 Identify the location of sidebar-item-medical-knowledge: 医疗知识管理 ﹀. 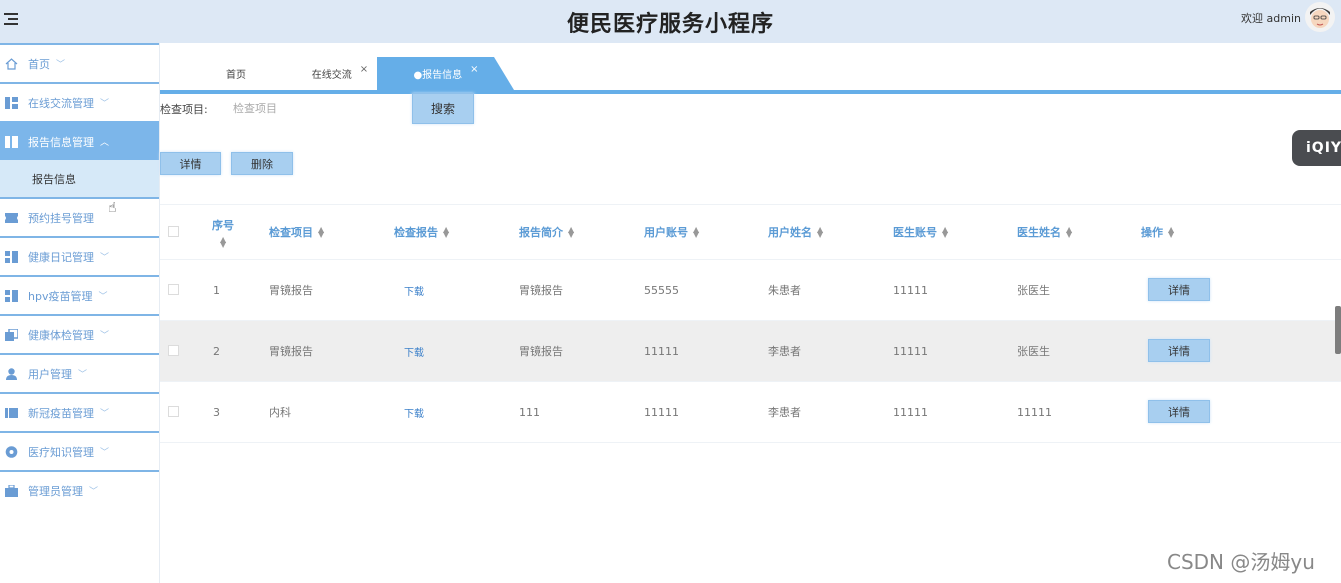
(79, 450).